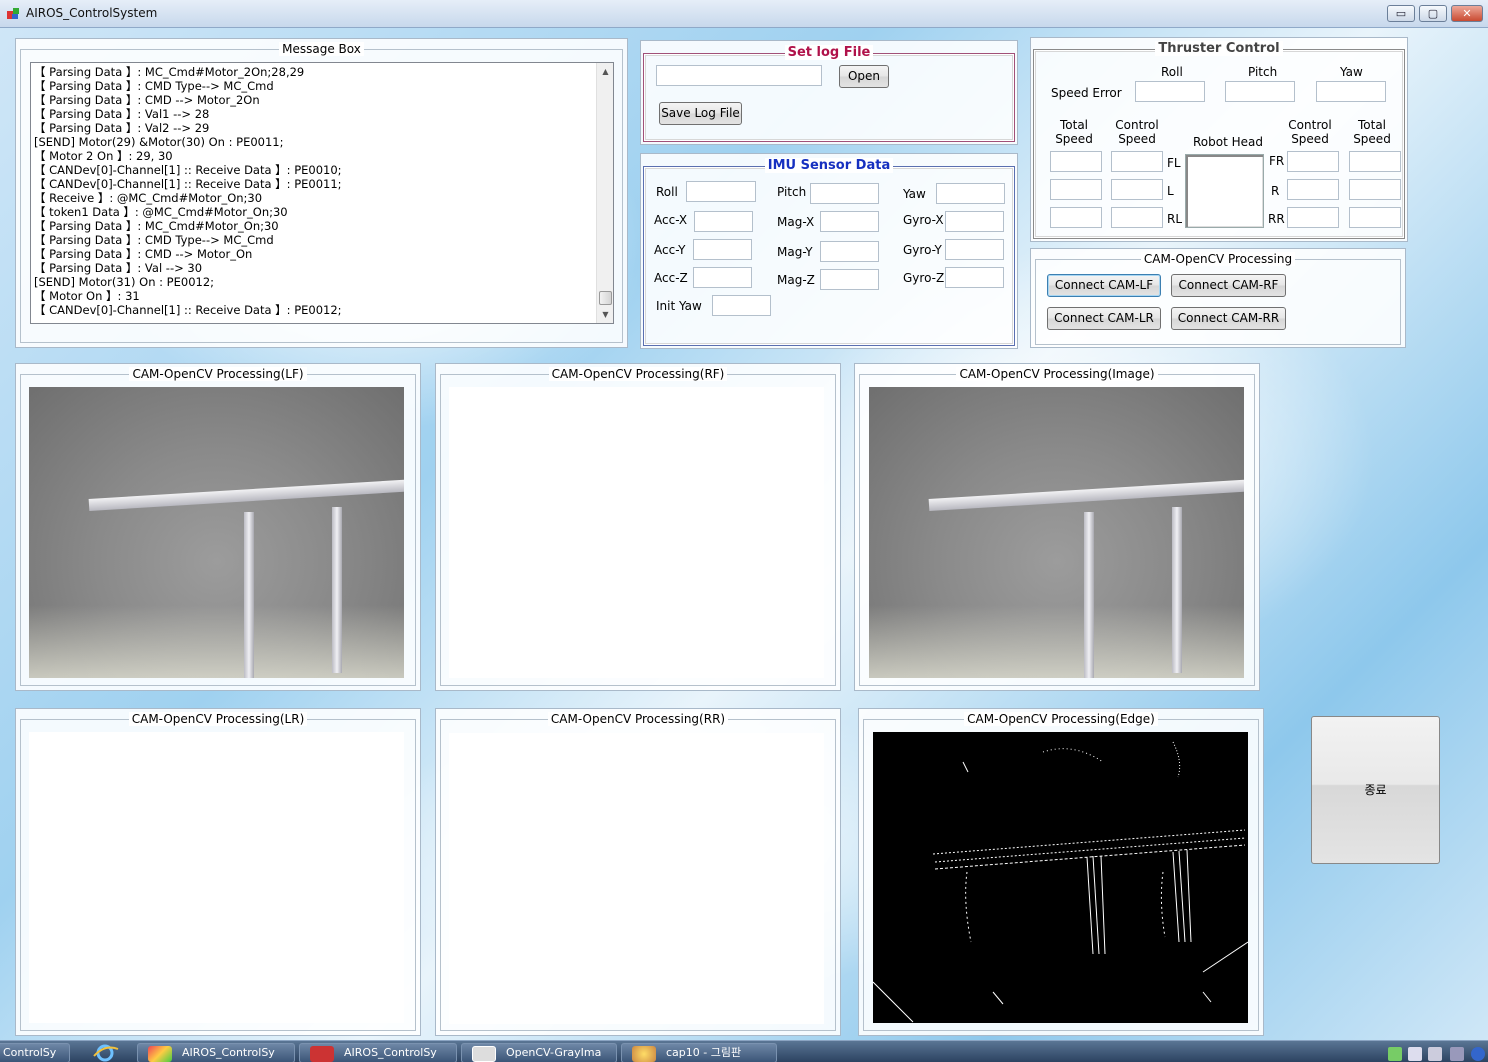 The image size is (1488, 1062). What do you see at coordinates (122, 128) in the screenshot?
I see `message-line: 【 Parsing Data 】: Val2 --> 29` at bounding box center [122, 128].